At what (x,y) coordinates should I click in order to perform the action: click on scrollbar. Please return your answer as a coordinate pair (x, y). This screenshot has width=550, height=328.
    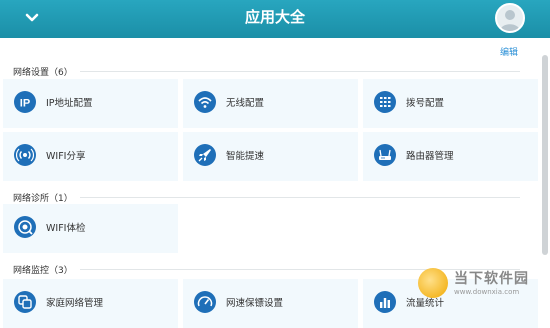
    Looking at the image, I should click on (545, 155).